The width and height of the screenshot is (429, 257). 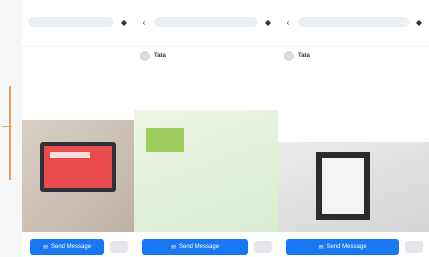 I want to click on top-bar: ◆, so click(x=78, y=22).